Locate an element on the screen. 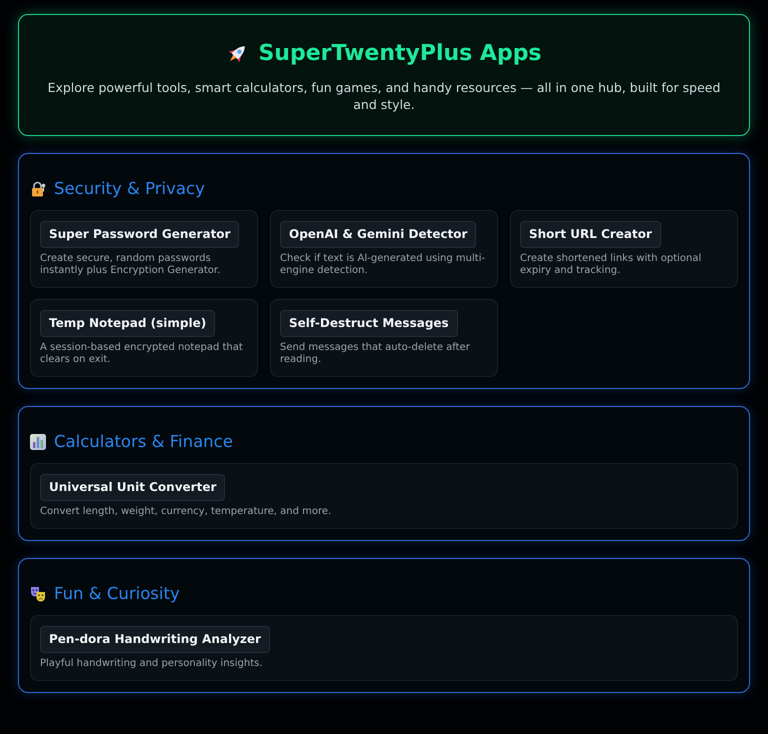 This screenshot has width=768, height=734. tool-link: Short URL Creator is located at coordinates (590, 234).